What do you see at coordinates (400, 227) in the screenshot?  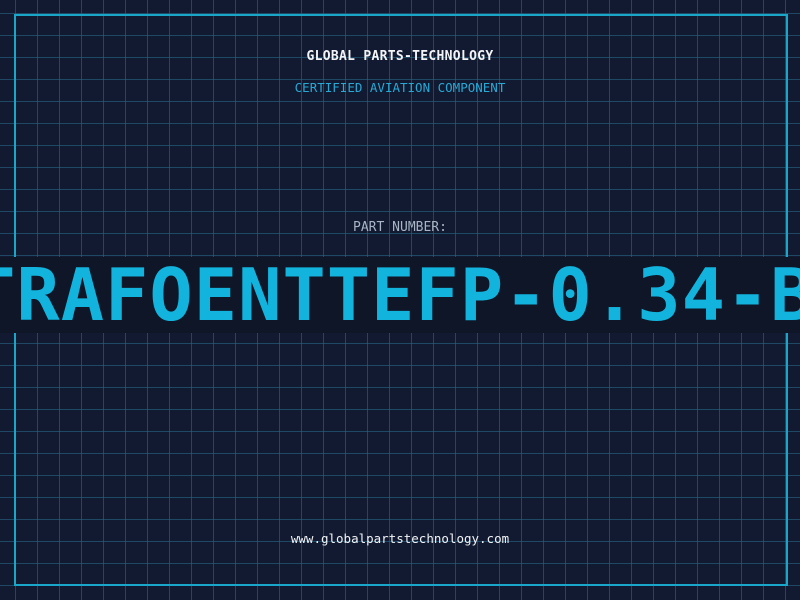 I see `part-number-label: PART NUMBER:` at bounding box center [400, 227].